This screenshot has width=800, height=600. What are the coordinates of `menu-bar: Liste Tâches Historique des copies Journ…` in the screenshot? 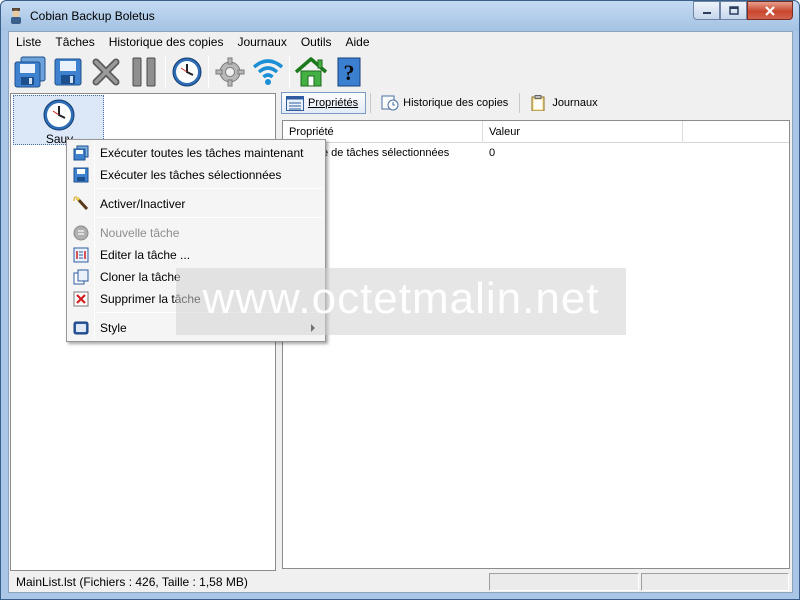 It's located at (400, 41).